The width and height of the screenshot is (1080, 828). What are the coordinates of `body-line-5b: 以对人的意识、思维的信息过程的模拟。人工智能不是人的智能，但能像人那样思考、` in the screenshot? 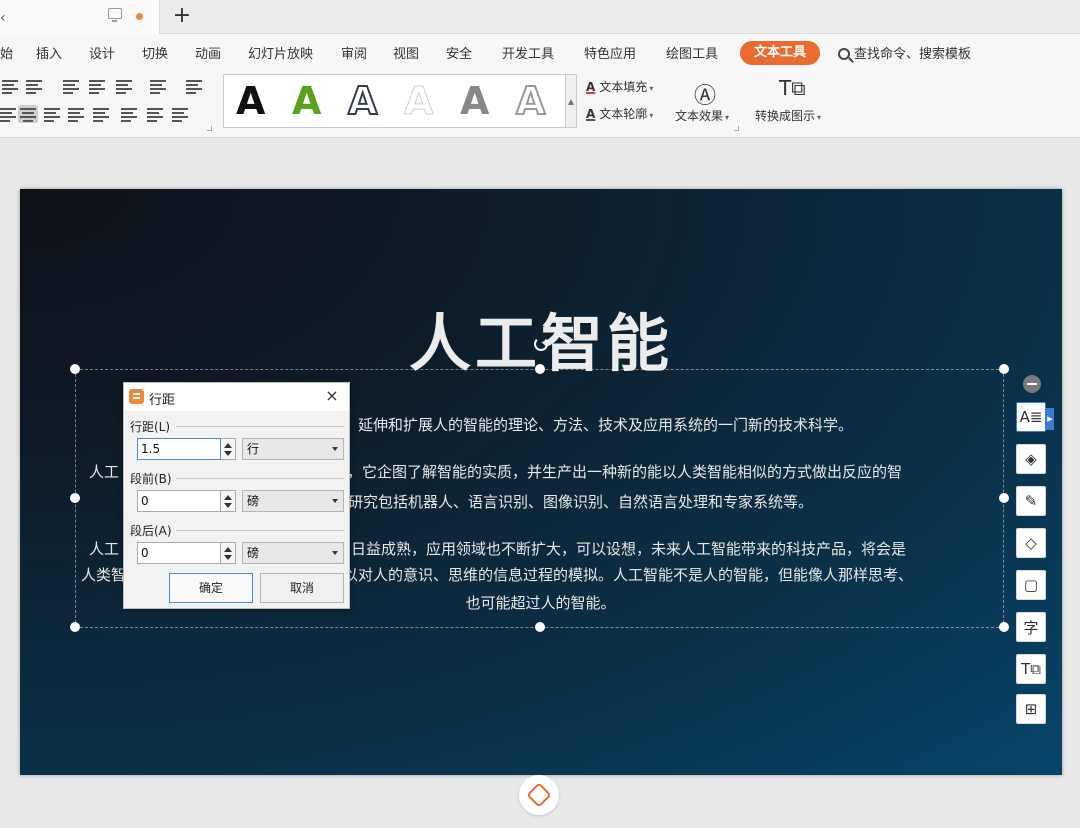 It's located at (628, 575).